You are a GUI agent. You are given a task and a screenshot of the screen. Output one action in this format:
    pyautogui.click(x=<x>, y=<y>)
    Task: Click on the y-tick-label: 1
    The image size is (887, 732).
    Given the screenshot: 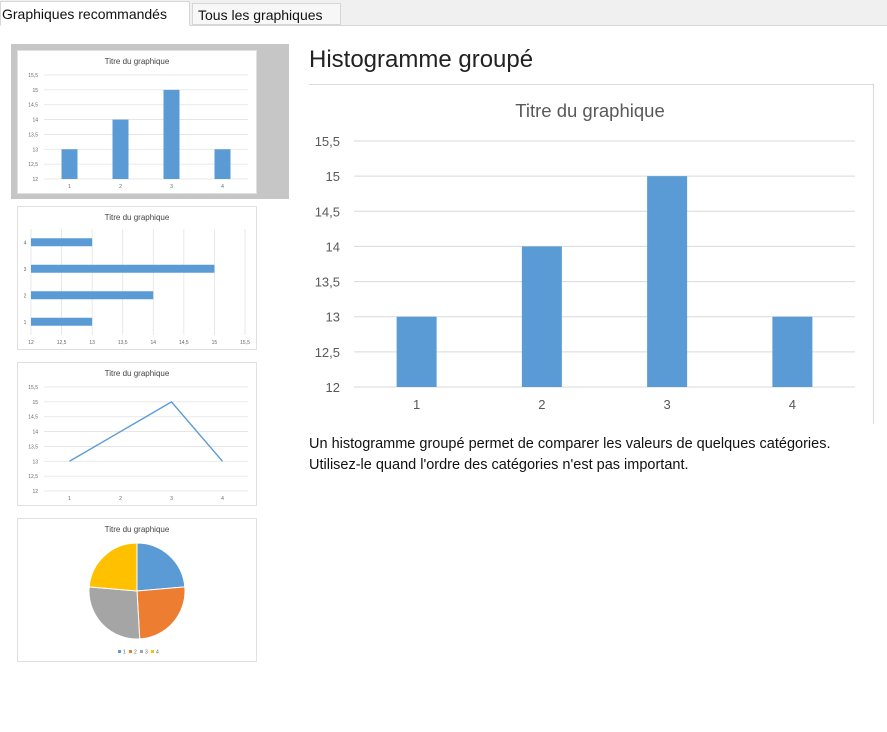 What is the action you would take?
    pyautogui.click(x=25, y=323)
    